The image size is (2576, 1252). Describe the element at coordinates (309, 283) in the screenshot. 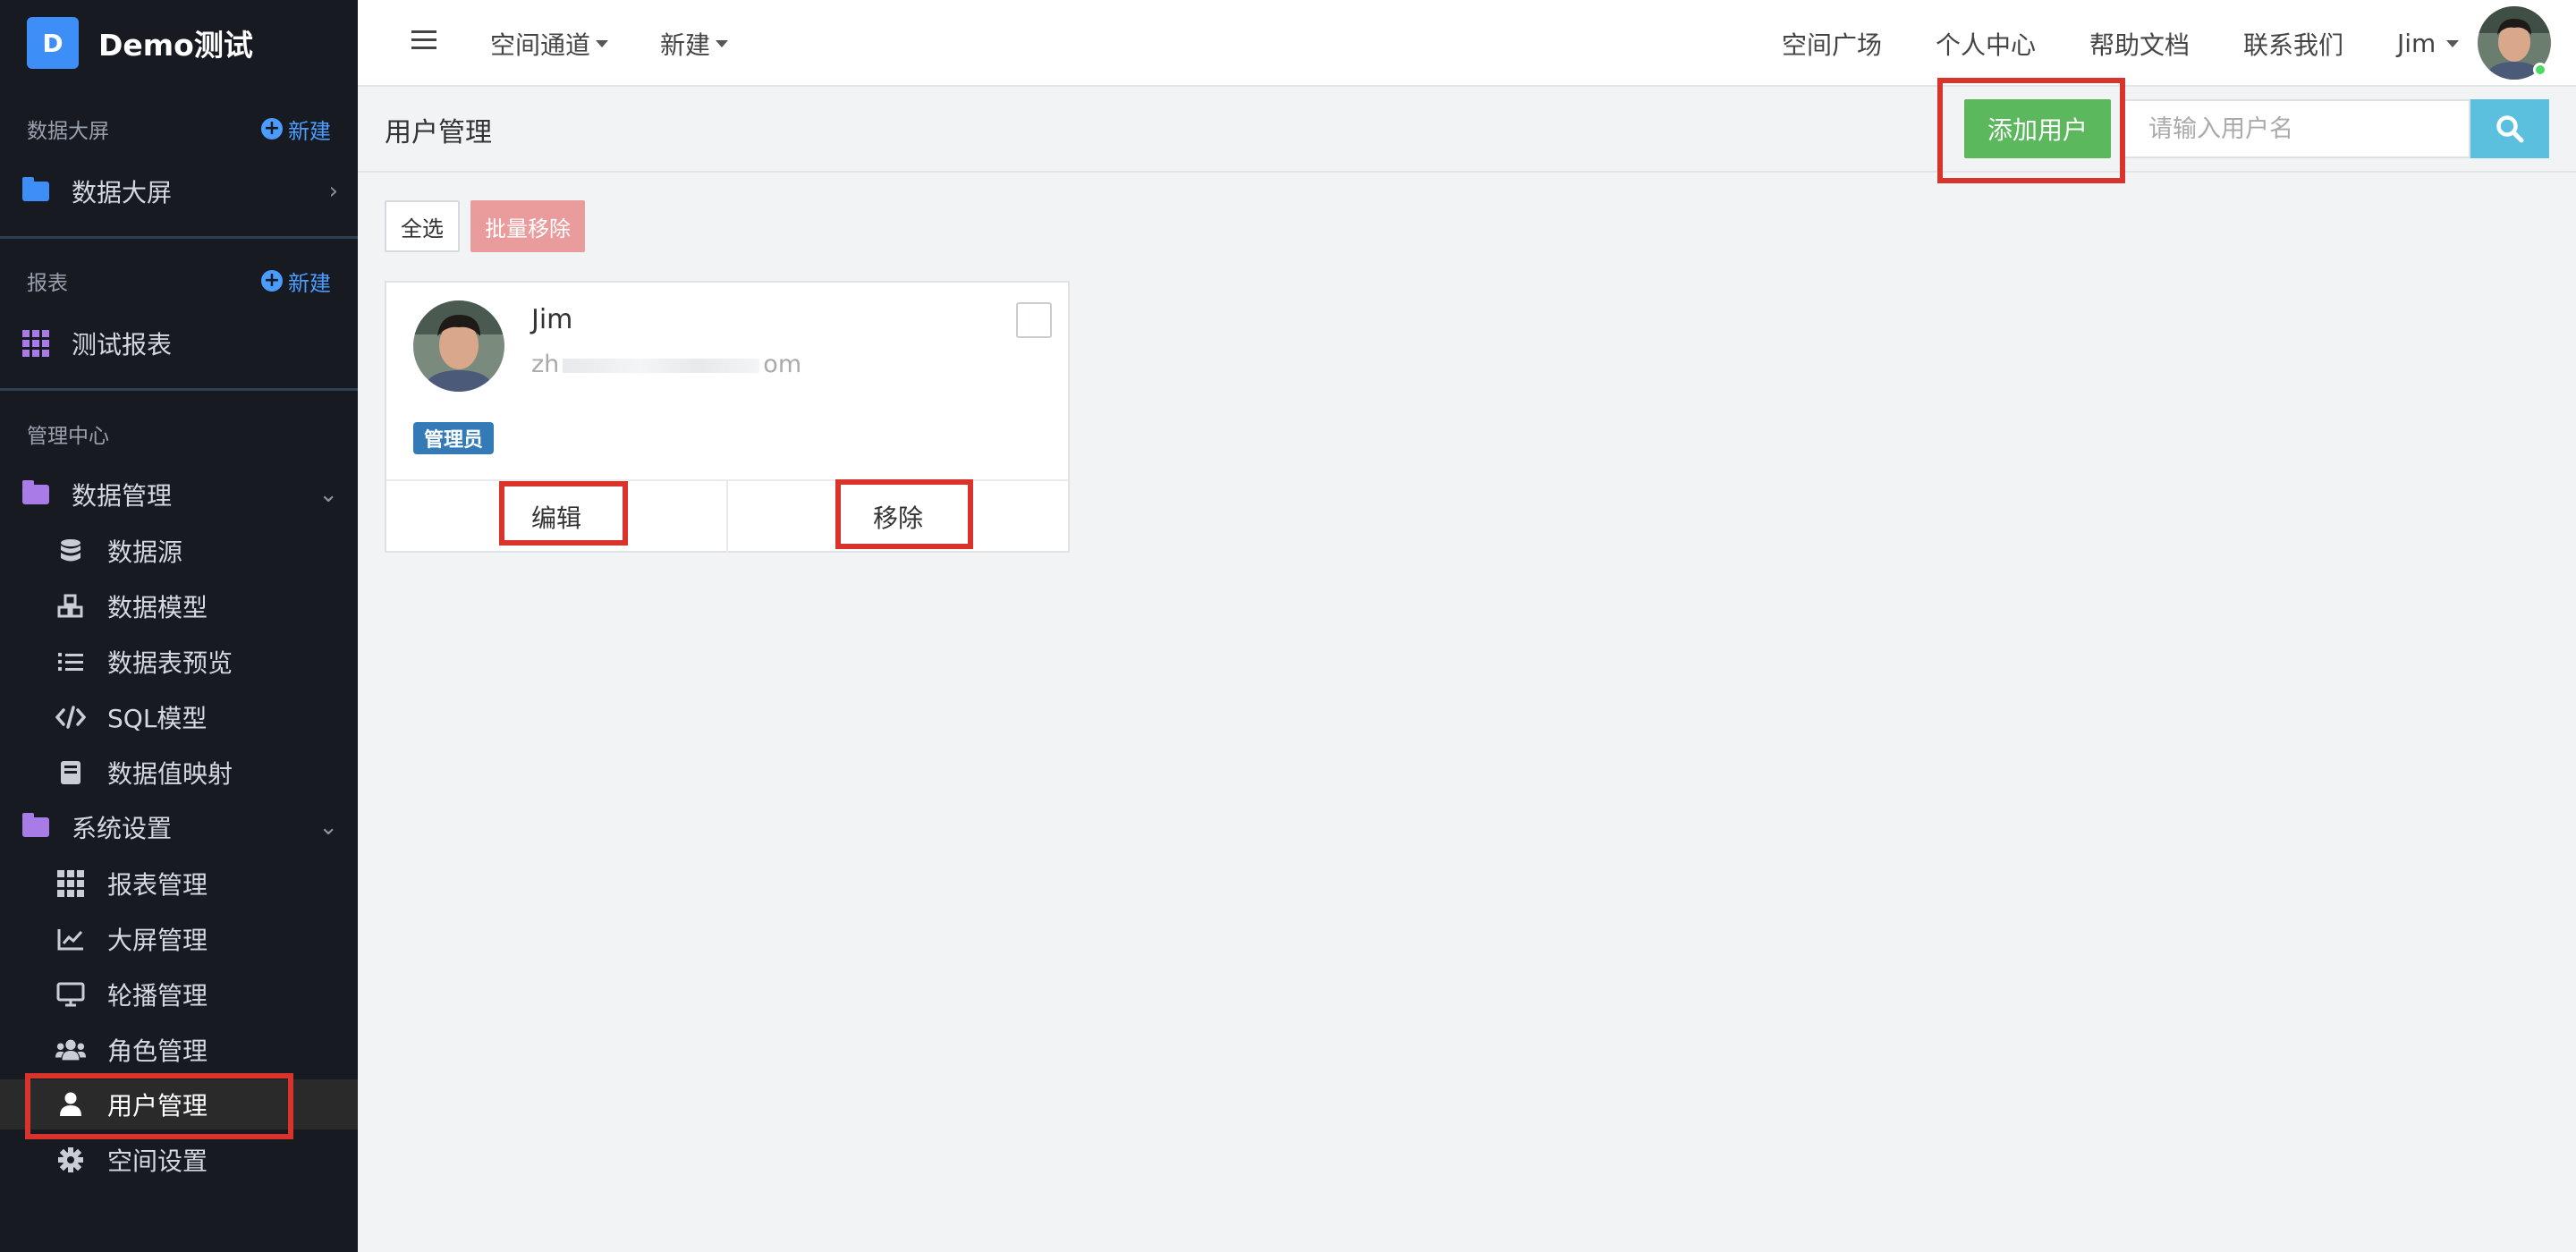

I see `new-report-label: 新建` at that location.